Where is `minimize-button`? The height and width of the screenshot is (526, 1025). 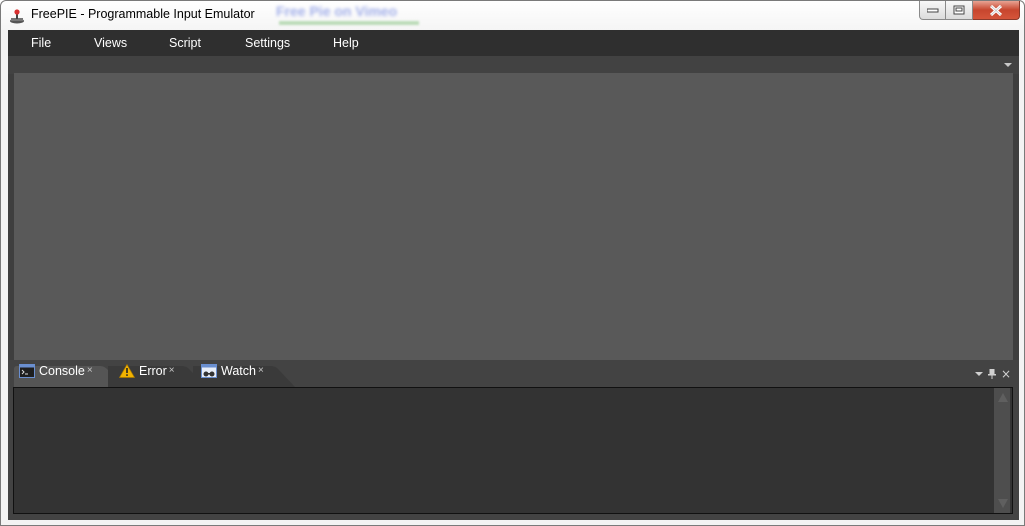
minimize-button is located at coordinates (932, 10).